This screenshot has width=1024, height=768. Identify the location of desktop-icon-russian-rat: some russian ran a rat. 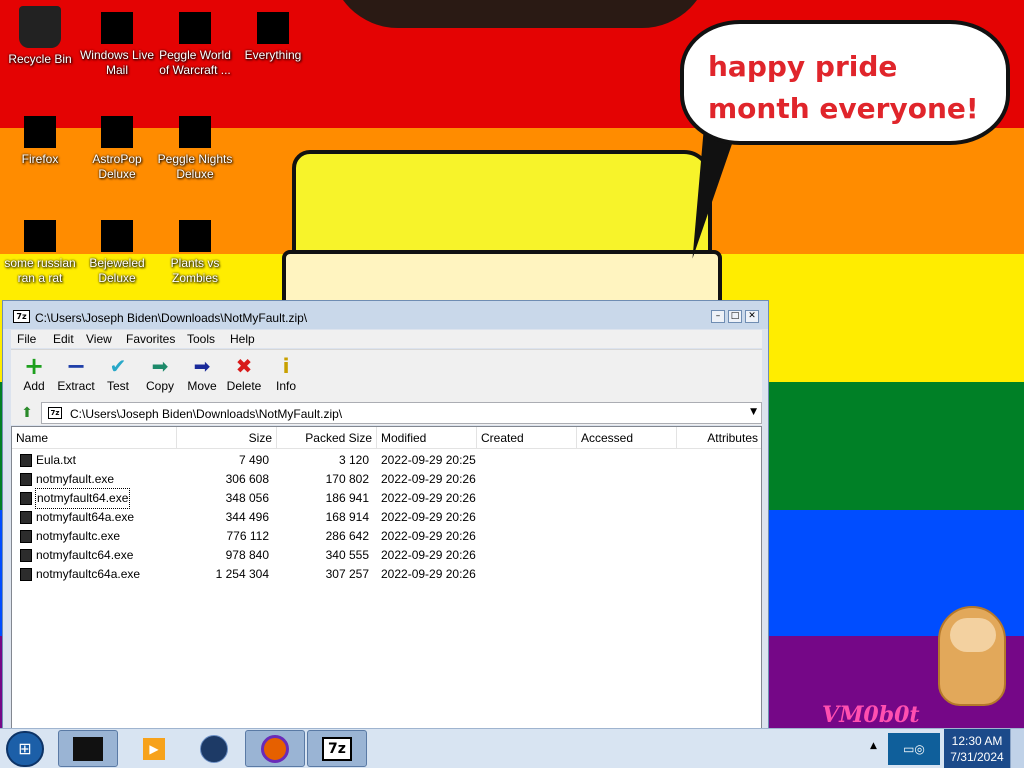
(40, 250).